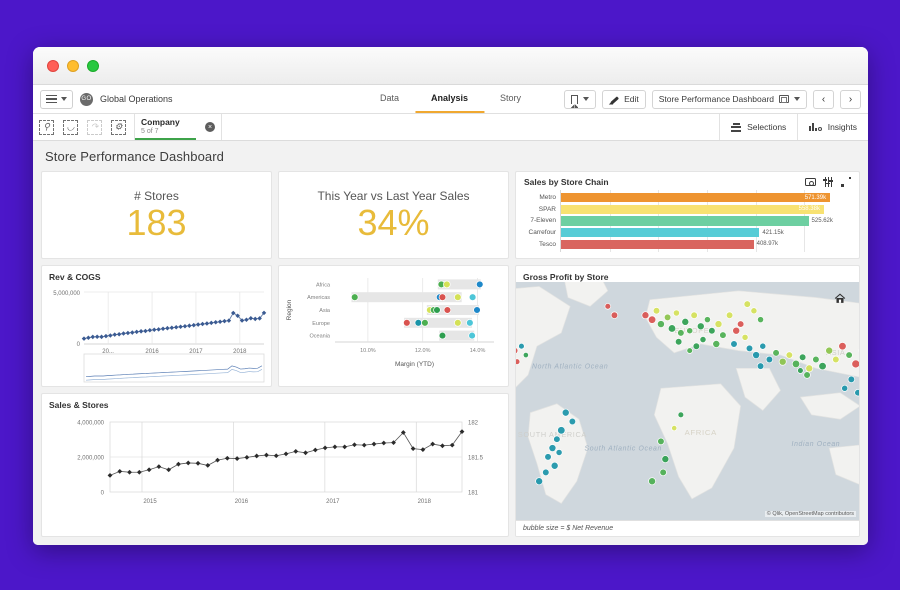 This screenshot has width=900, height=590. I want to click on tab-data: Data, so click(389, 99).